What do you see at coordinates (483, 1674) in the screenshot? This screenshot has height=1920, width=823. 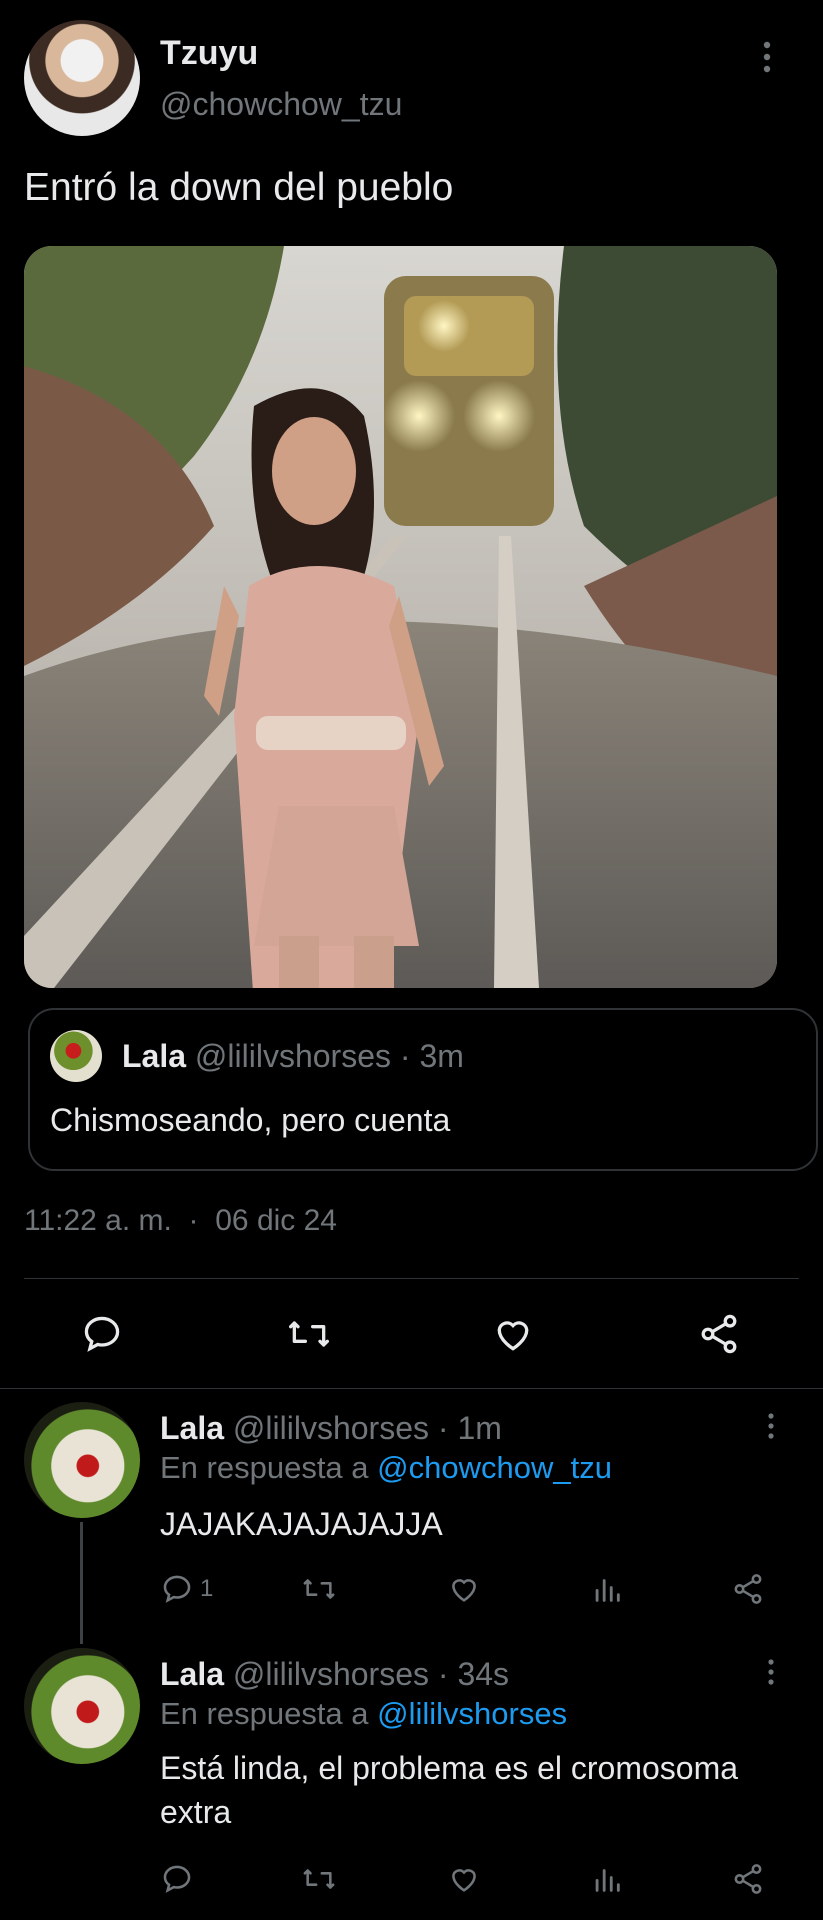 I see `reply-time: 34s` at bounding box center [483, 1674].